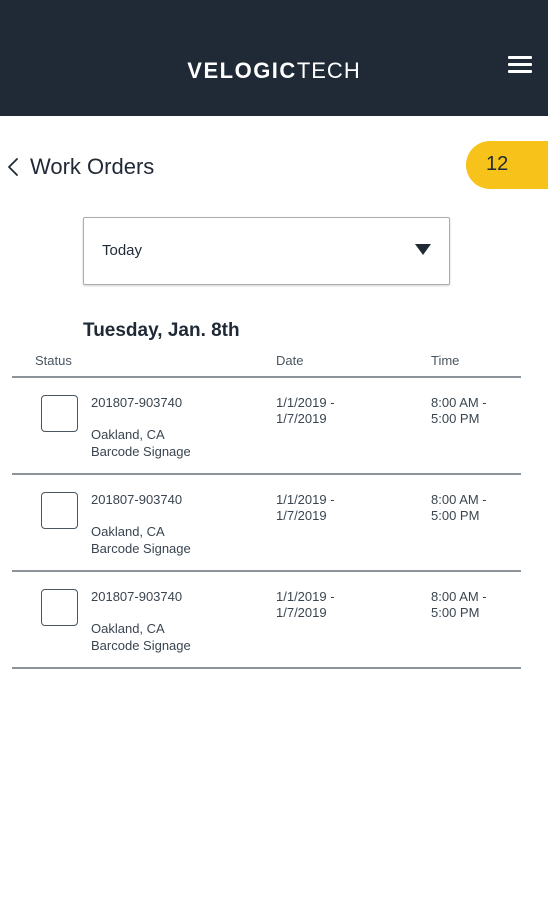 Image resolution: width=548 pixels, height=900 pixels. Describe the element at coordinates (53, 360) in the screenshot. I see `column-header-status: Status` at that location.